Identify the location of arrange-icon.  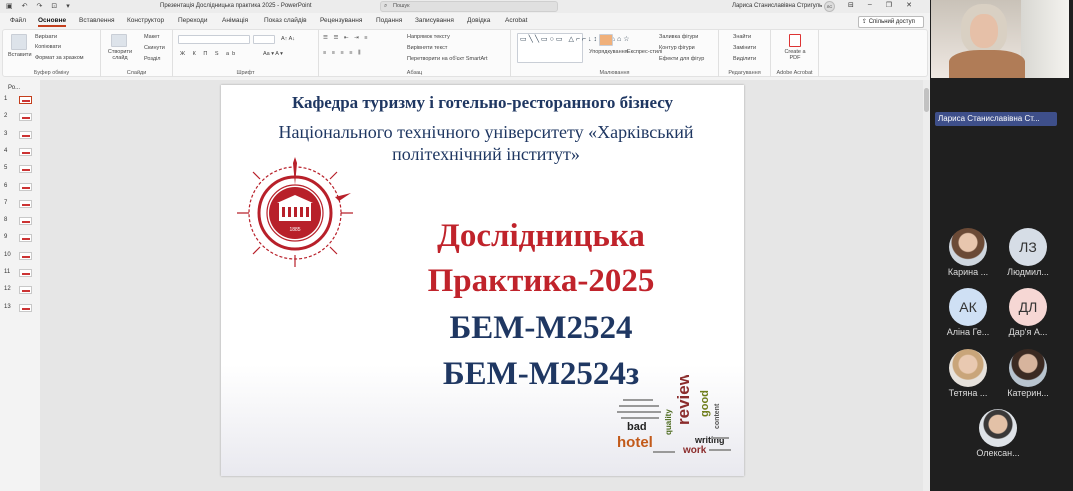
(606, 40).